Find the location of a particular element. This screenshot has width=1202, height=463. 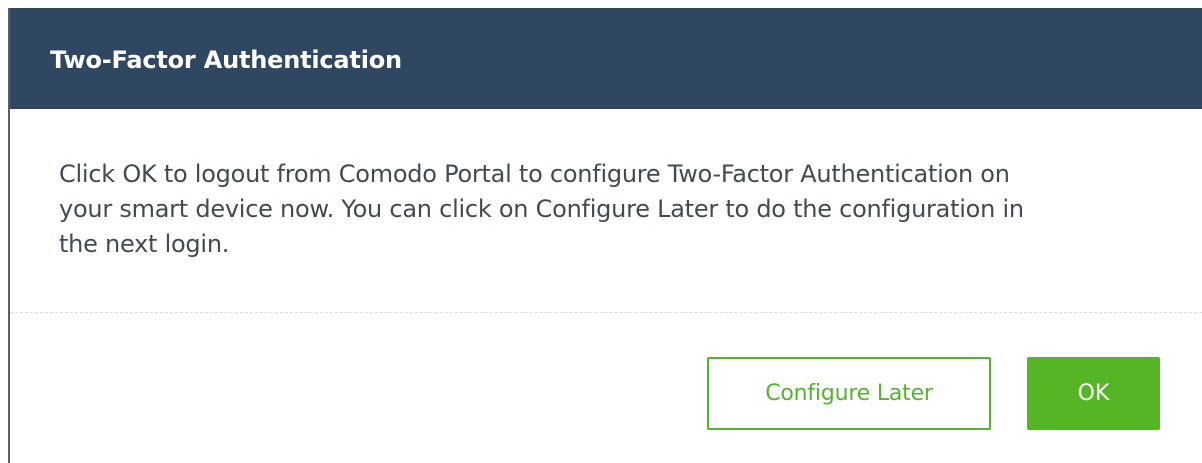

dialog-title: Two-Factor Authentication is located at coordinates (226, 60).